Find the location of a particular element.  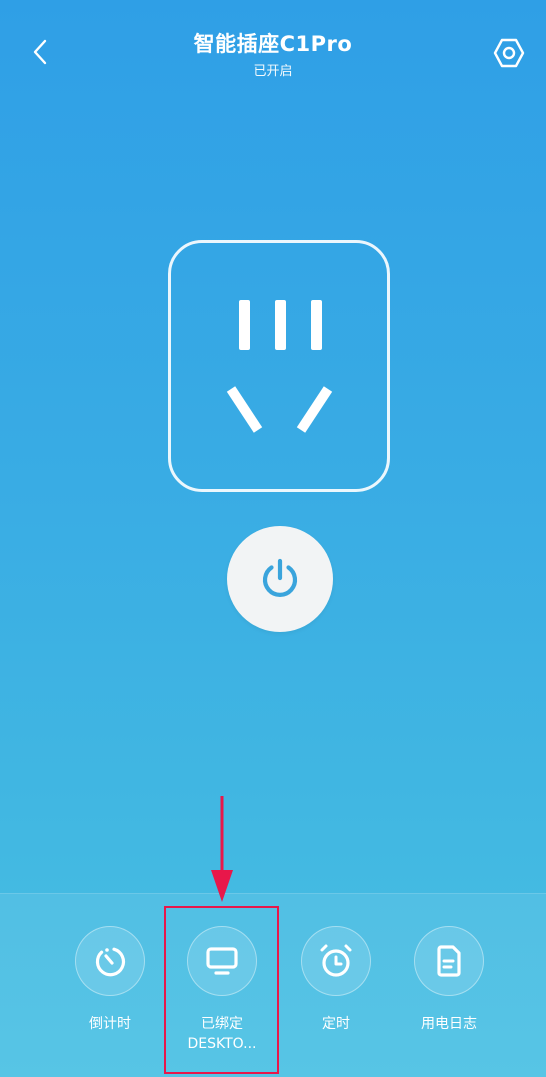

outlet-slots is located at coordinates (279, 366).